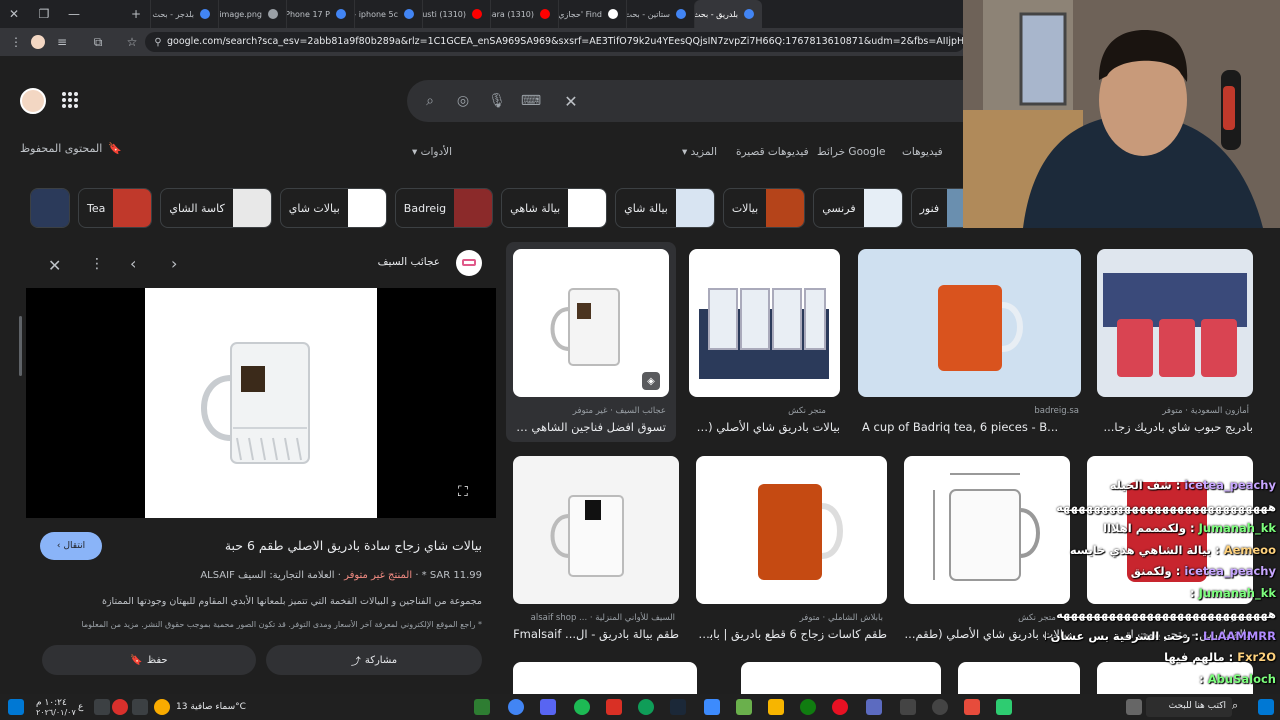  What do you see at coordinates (840, 707) in the screenshot?
I see `media-app-icon` at bounding box center [840, 707].